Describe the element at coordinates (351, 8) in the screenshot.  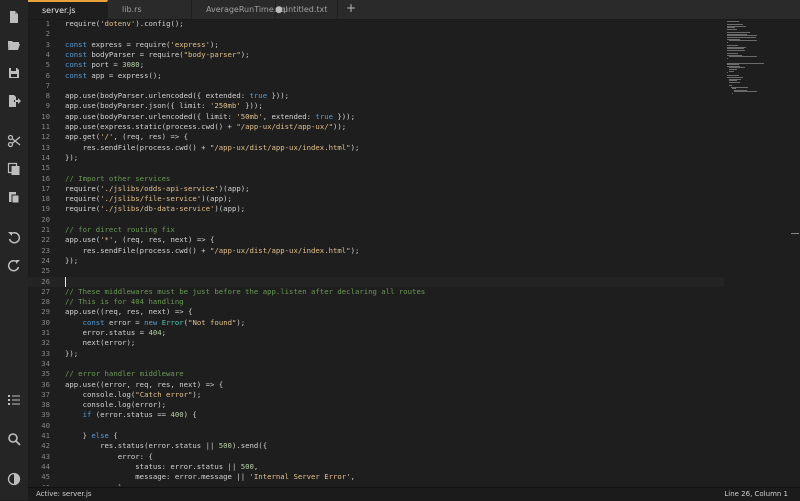
I see `new-tab-button: +` at that location.